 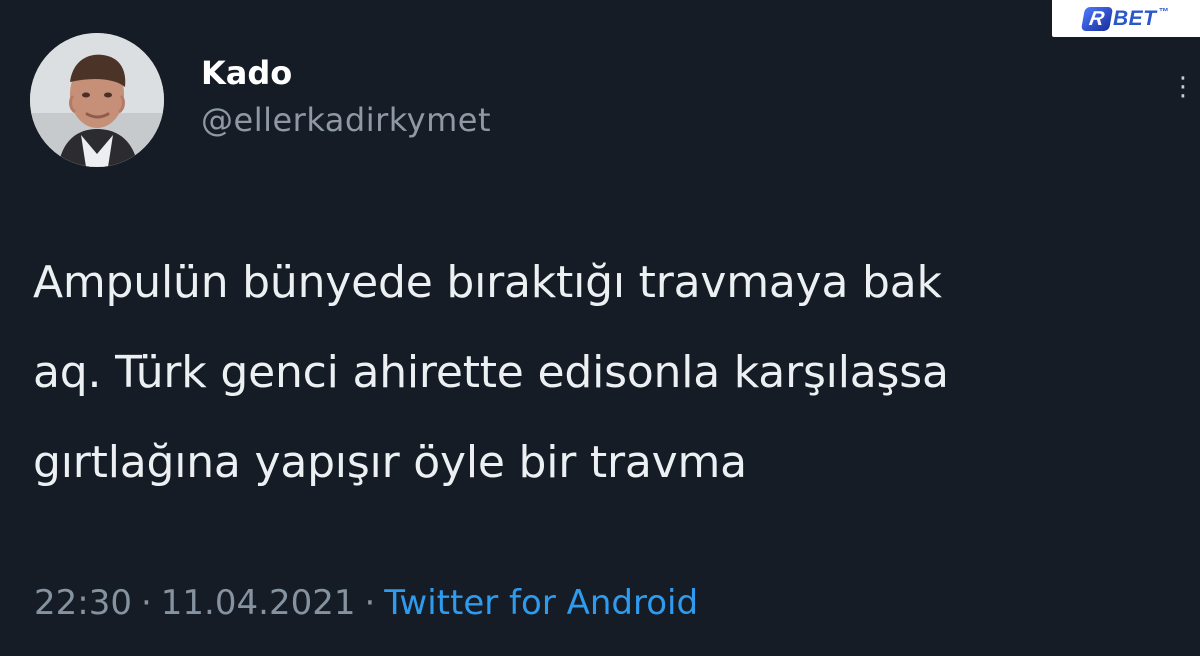 What do you see at coordinates (83, 603) in the screenshot?
I see `tweet-time: 22:30` at bounding box center [83, 603].